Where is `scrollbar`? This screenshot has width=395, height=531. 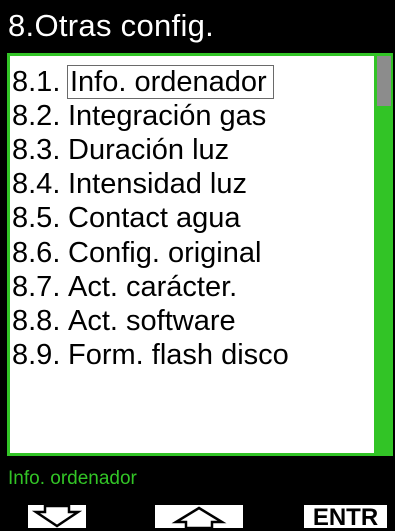 scrollbar is located at coordinates (384, 254).